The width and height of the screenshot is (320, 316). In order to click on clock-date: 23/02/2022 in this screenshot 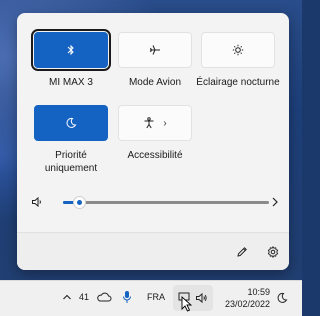, I will do `click(247, 304)`.